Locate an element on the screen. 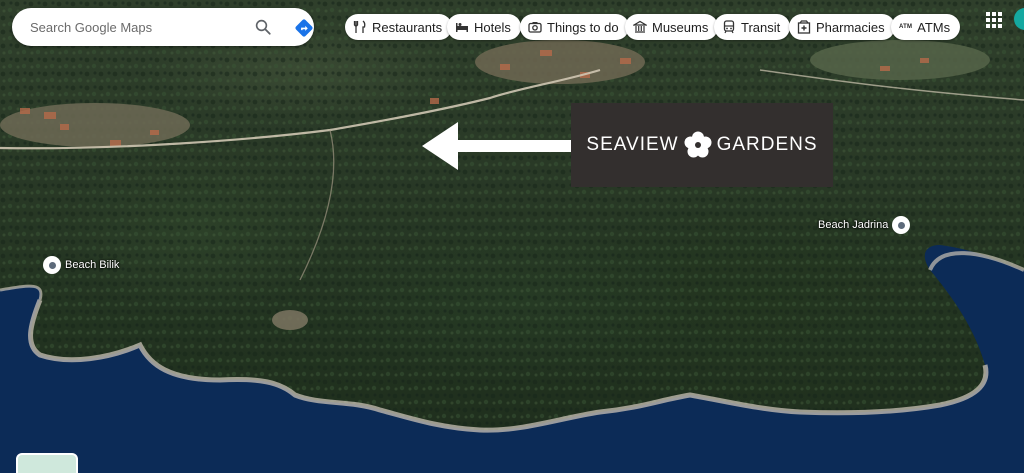 The height and width of the screenshot is (473, 1024). chip-atms: ATM ATMs is located at coordinates (926, 27).